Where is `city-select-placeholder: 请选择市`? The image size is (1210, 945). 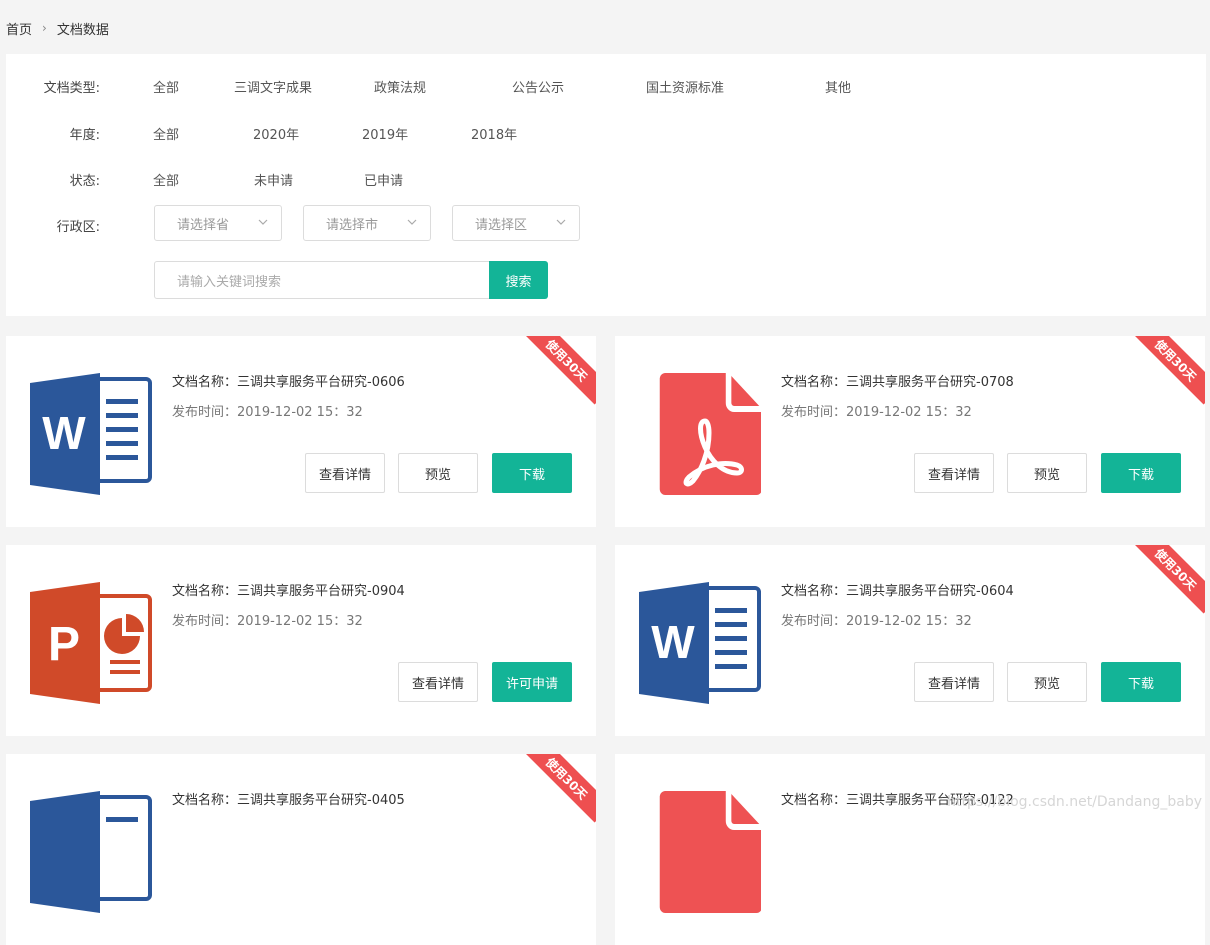
city-select-placeholder: 请选择市 is located at coordinates (352, 225).